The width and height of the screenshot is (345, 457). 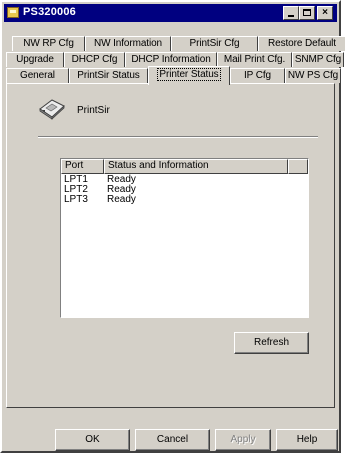 What do you see at coordinates (184, 200) in the screenshot?
I see `list-item: LPT3 Ready` at bounding box center [184, 200].